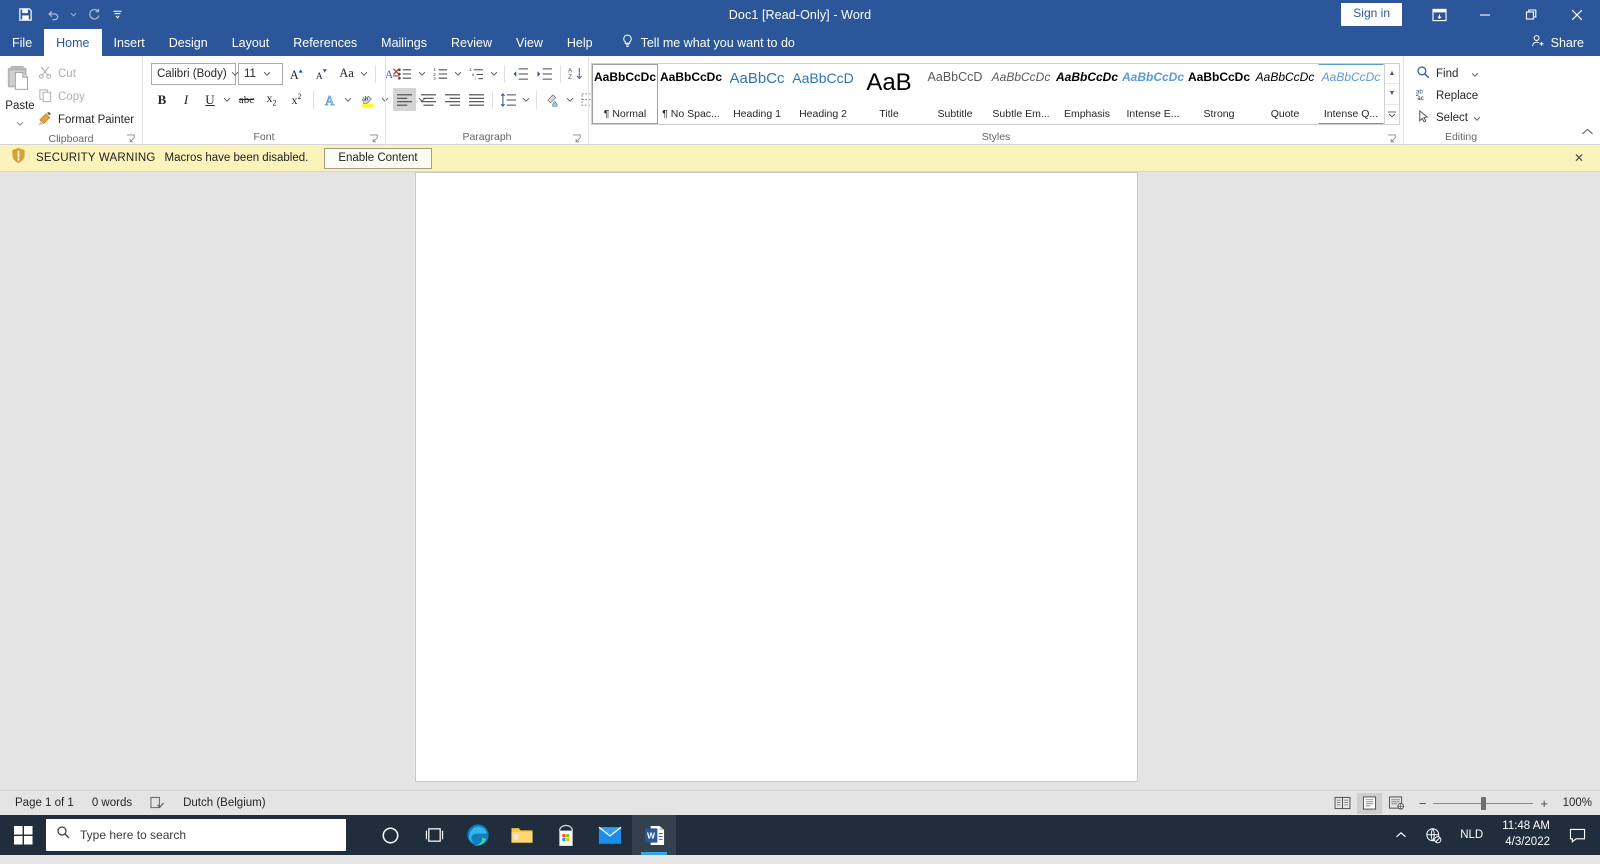 This screenshot has width=1600, height=864. Describe the element at coordinates (73, 42) in the screenshot. I see `tab-home: Home` at that location.